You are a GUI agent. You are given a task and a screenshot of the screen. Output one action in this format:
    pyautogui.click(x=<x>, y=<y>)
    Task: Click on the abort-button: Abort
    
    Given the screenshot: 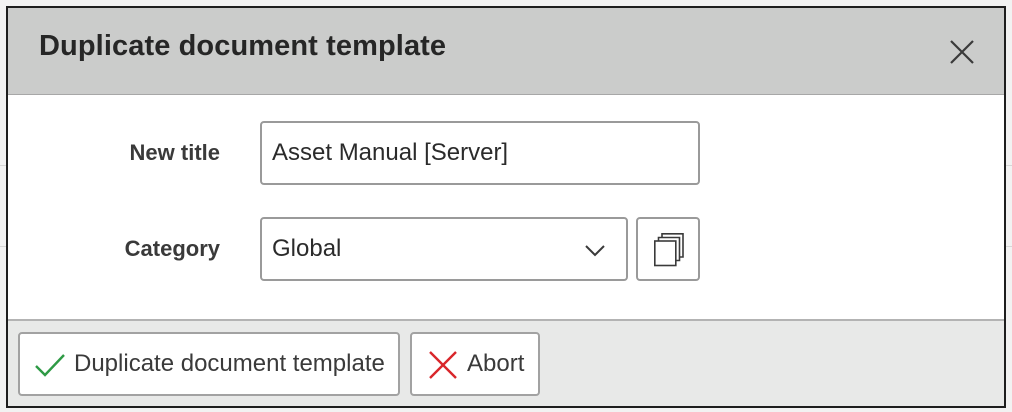 What is the action you would take?
    pyautogui.click(x=475, y=364)
    